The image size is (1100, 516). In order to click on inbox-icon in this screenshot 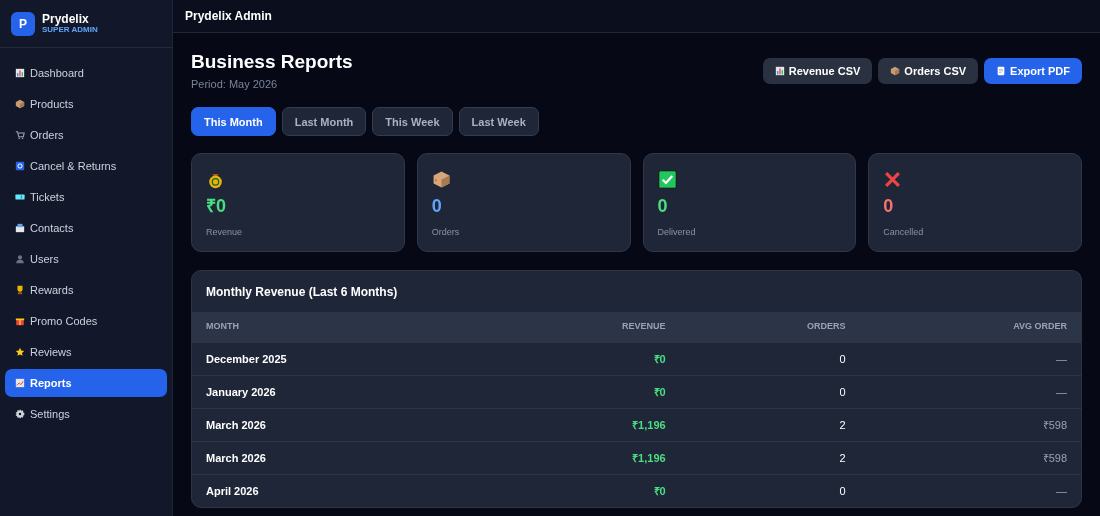, I will do `click(20, 228)`.